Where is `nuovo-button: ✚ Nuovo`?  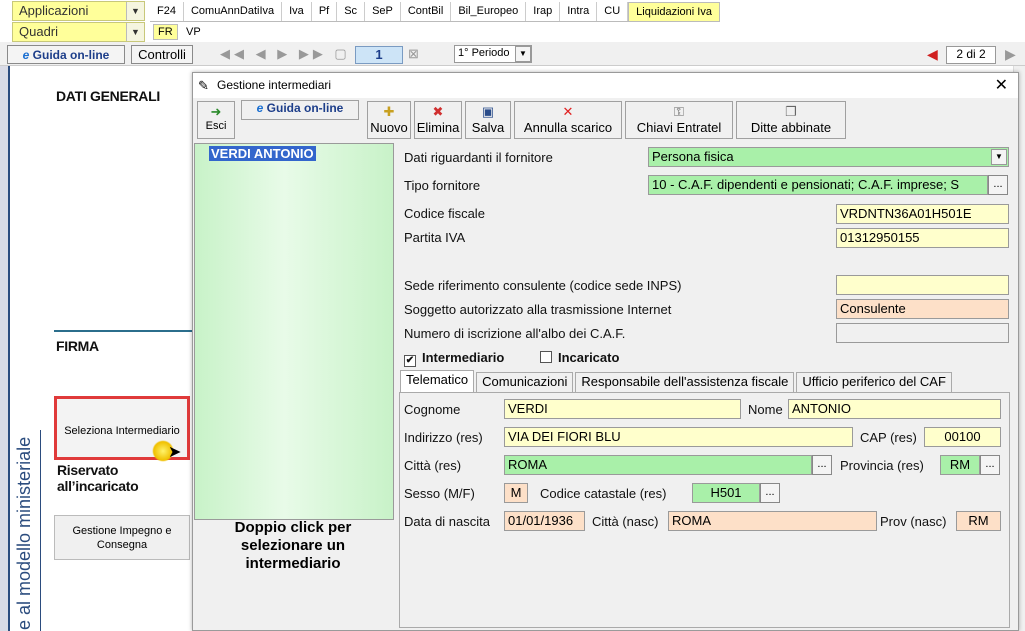
nuovo-button: ✚ Nuovo is located at coordinates (389, 120).